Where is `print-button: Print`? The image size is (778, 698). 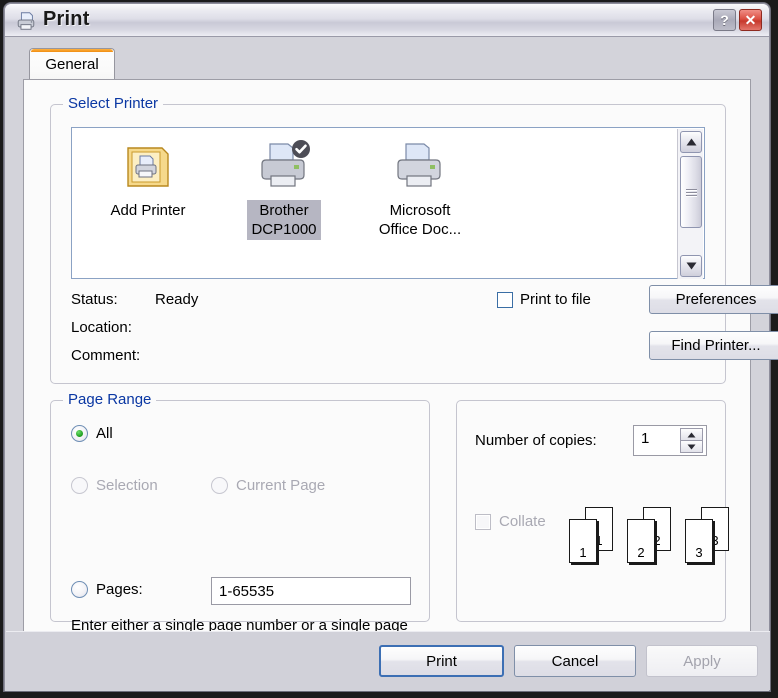
print-button: Print is located at coordinates (441, 661).